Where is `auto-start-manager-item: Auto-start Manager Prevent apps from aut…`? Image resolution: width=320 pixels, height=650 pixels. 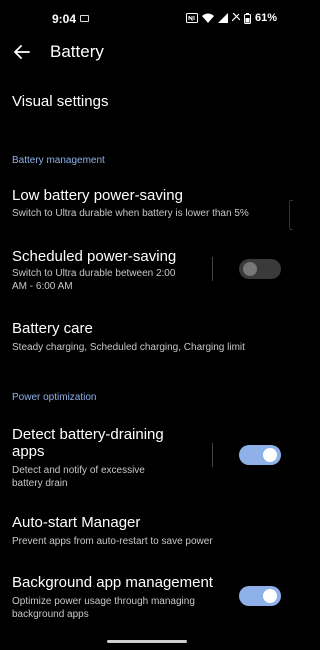 auto-start-manager-item: Auto-start Manager Prevent apps from aut… is located at coordinates (146, 530).